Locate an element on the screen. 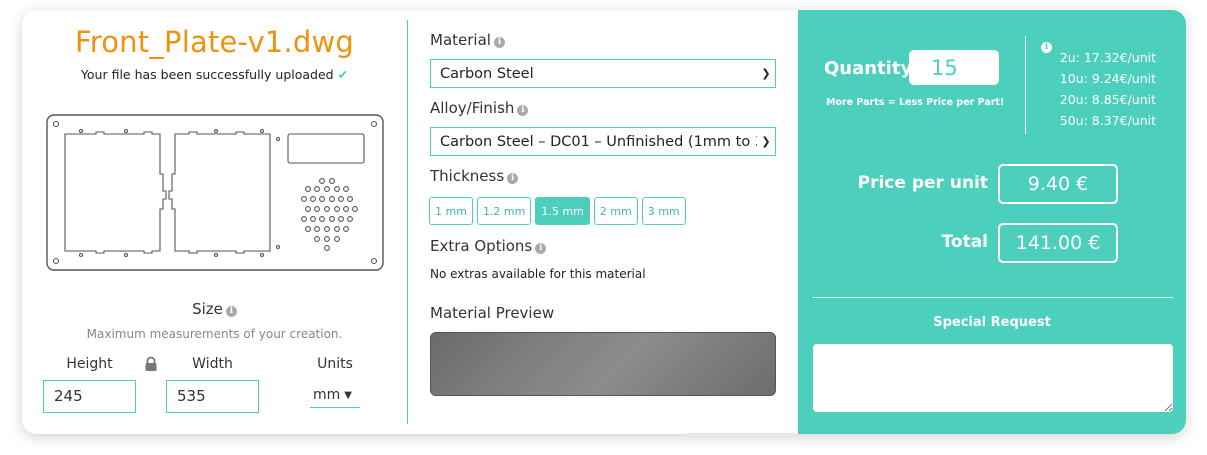 Image resolution: width=1207 pixels, height=455 pixels. thickness-label: Thickness is located at coordinates (467, 176).